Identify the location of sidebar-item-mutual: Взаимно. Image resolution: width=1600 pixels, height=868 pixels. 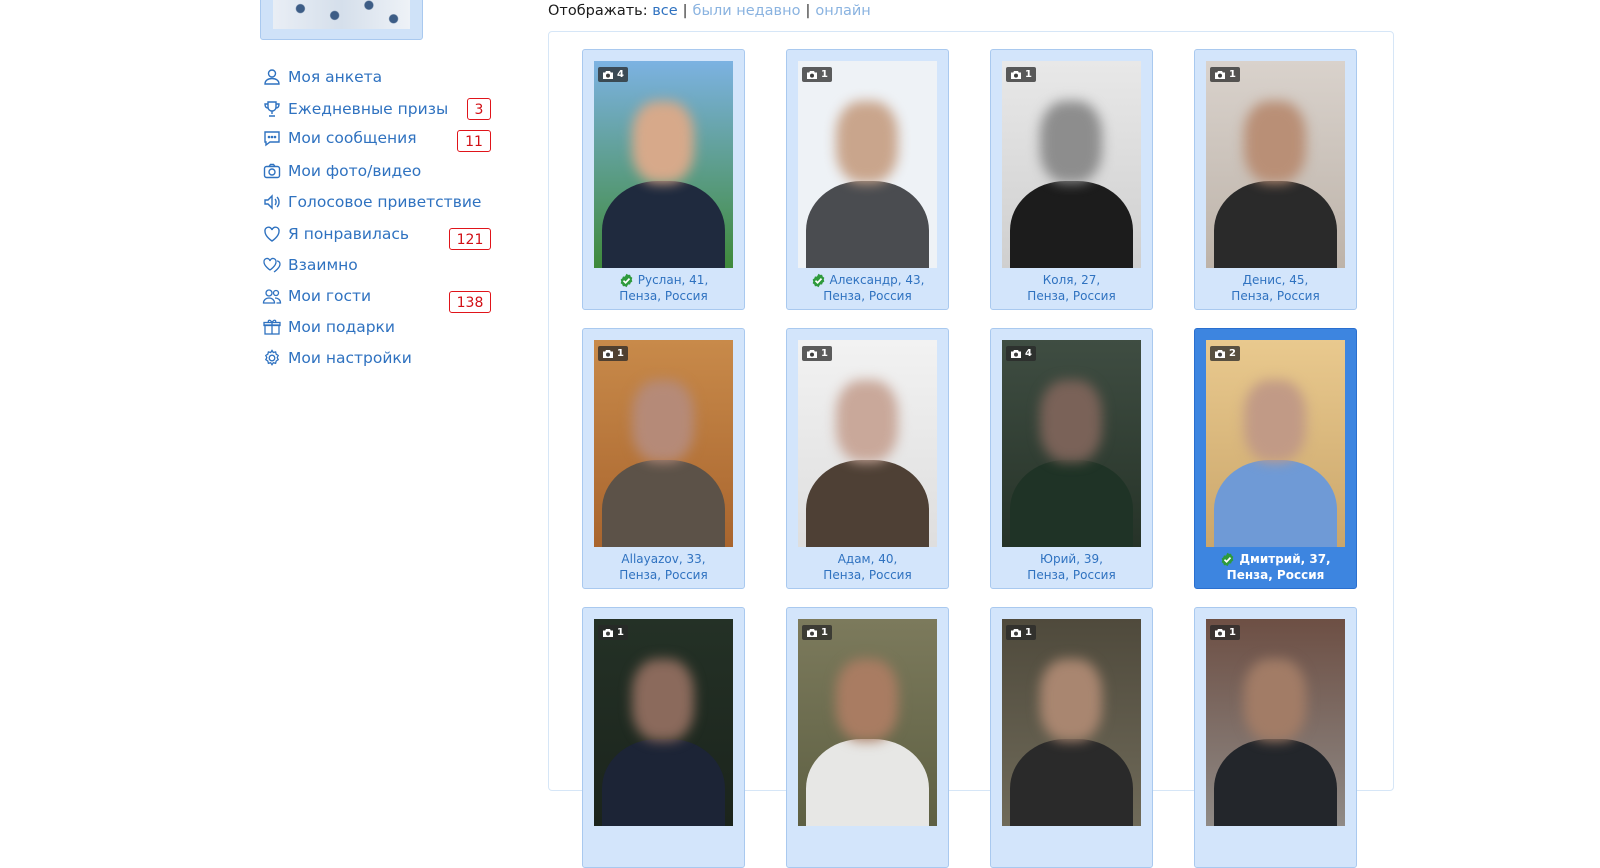
(377, 265).